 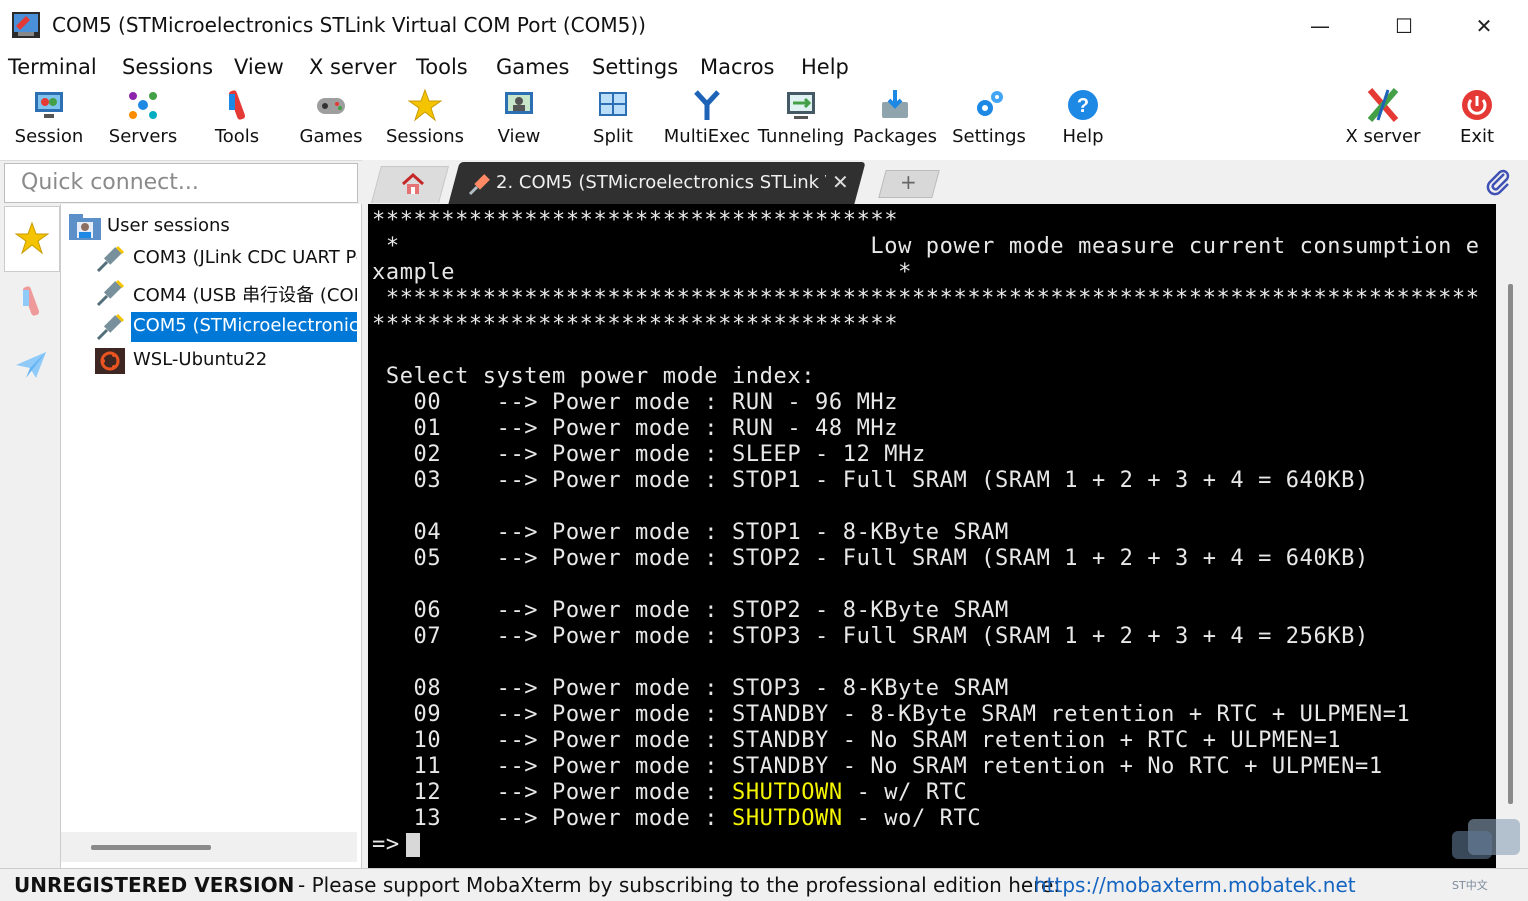 What do you see at coordinates (1083, 136) in the screenshot?
I see `help-label: Help` at bounding box center [1083, 136].